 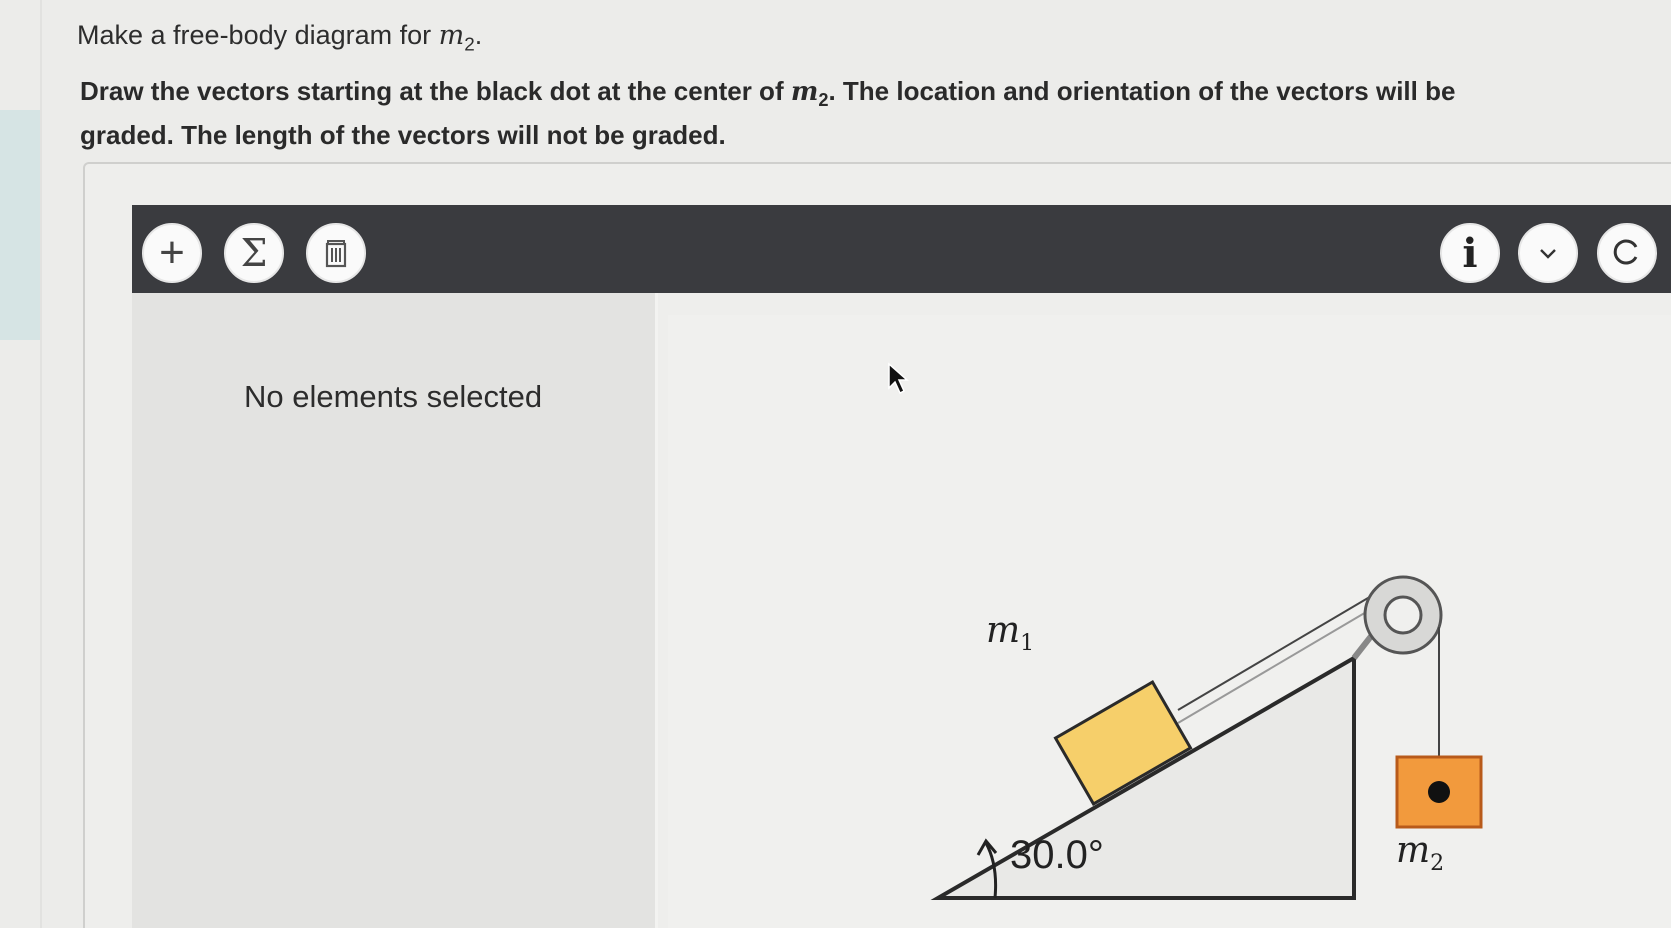 What do you see at coordinates (1439, 792) in the screenshot?
I see `m2-center-dot` at bounding box center [1439, 792].